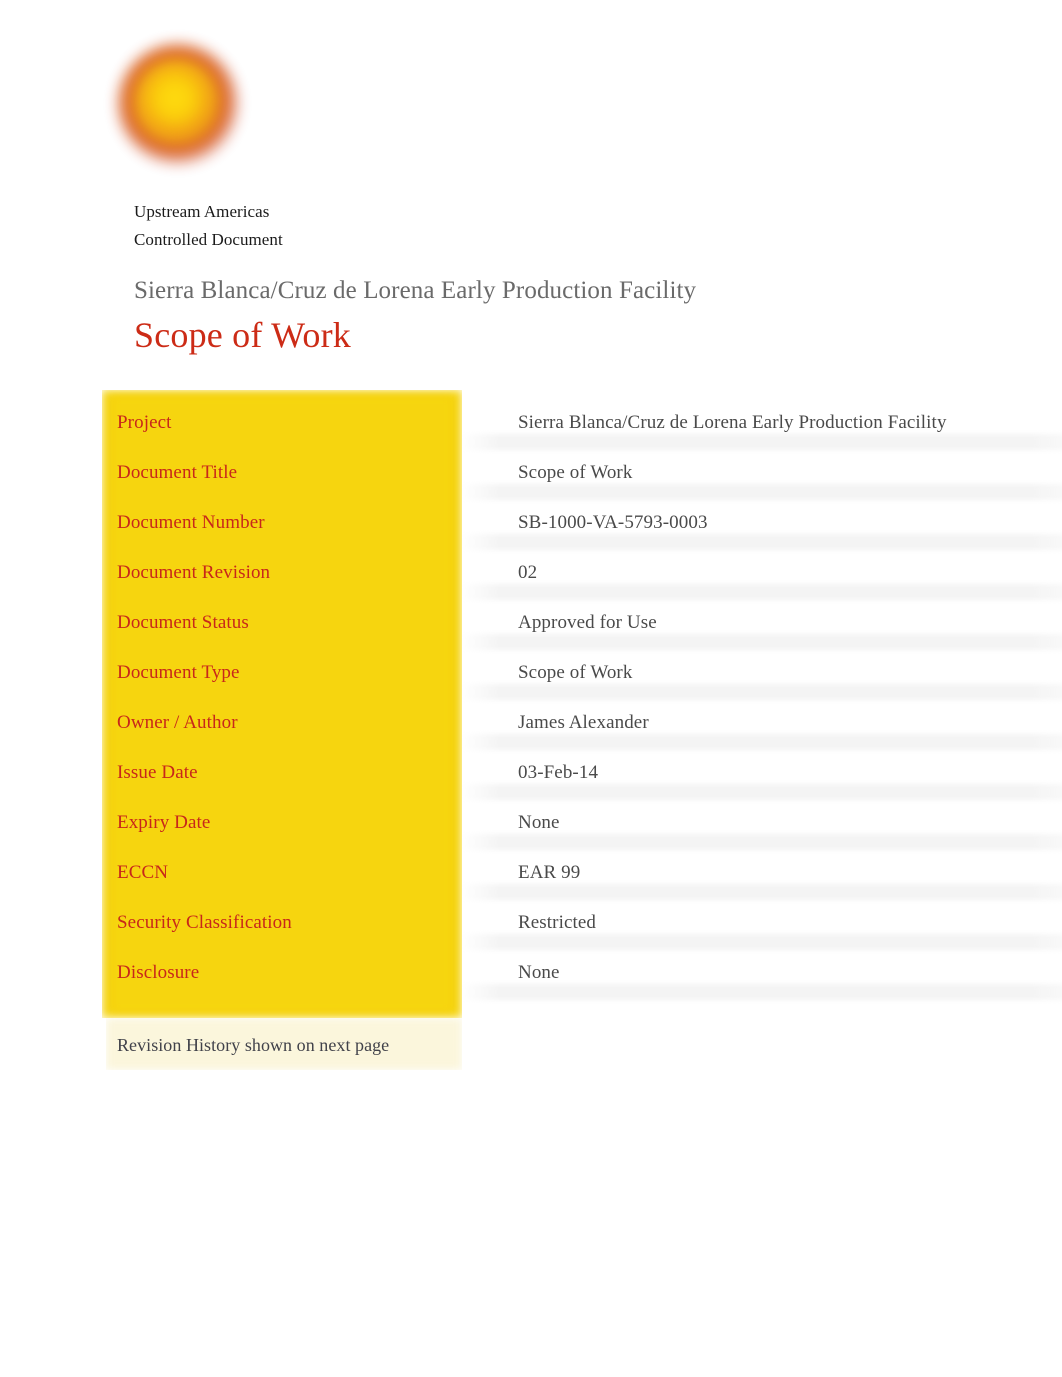  I want to click on metadata-value: 03-Feb-14, so click(558, 772).